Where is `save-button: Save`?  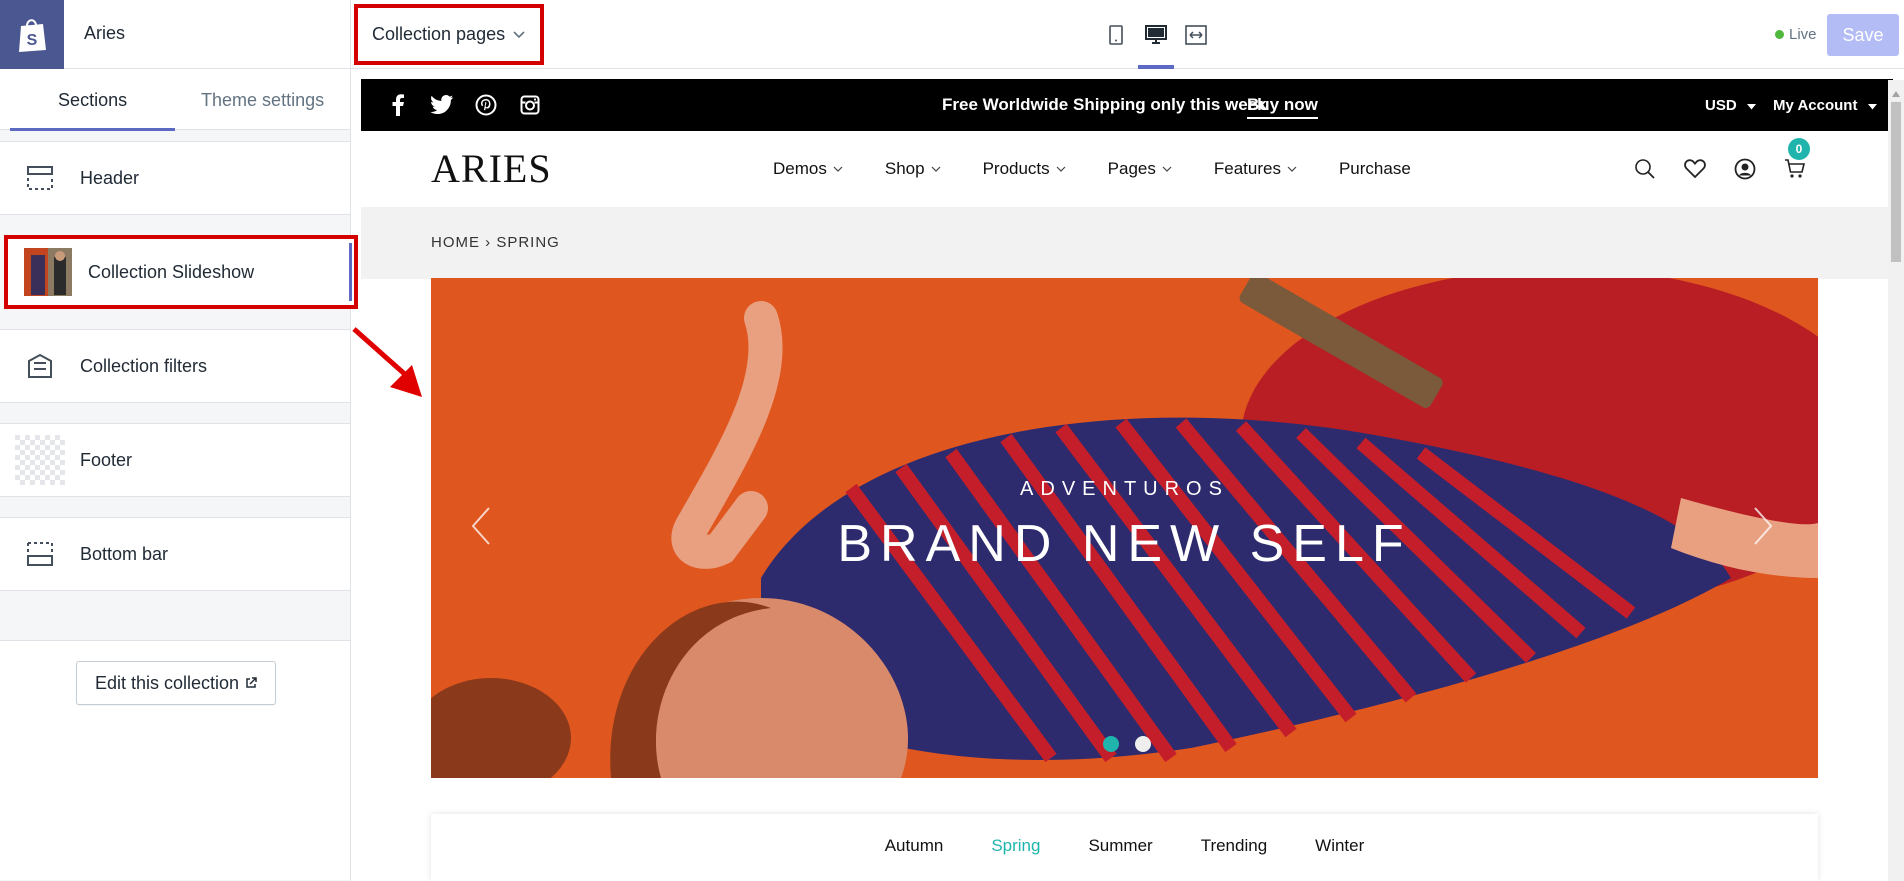
save-button: Save is located at coordinates (1863, 35).